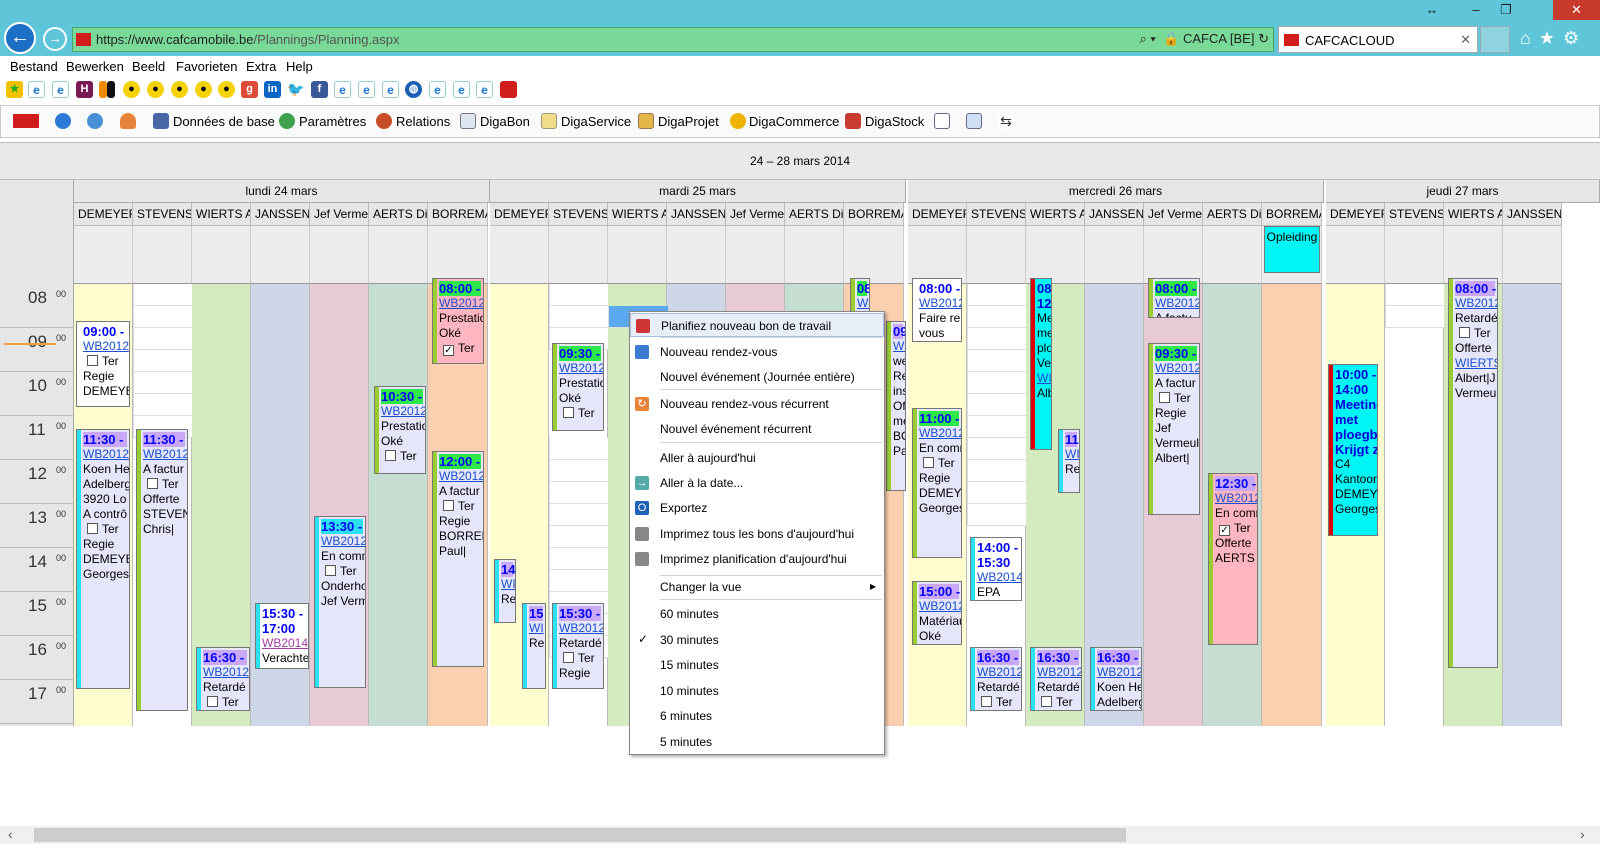 Image resolution: width=1600 pixels, height=860 pixels. Describe the element at coordinates (757, 640) in the screenshot. I see `context-menu-item: 30 minutes ✓` at that location.